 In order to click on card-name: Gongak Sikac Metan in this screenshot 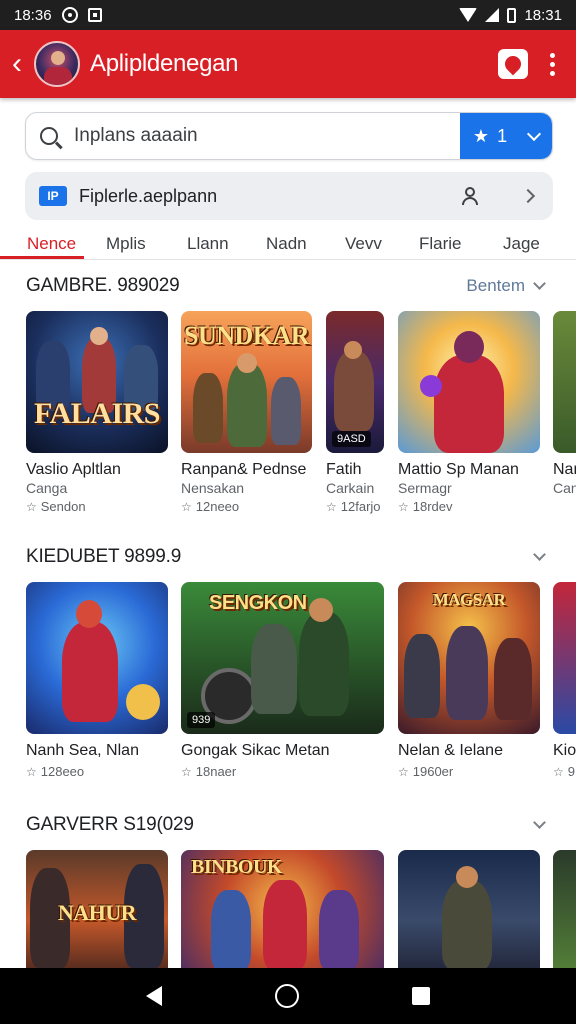, I will do `click(255, 750)`.